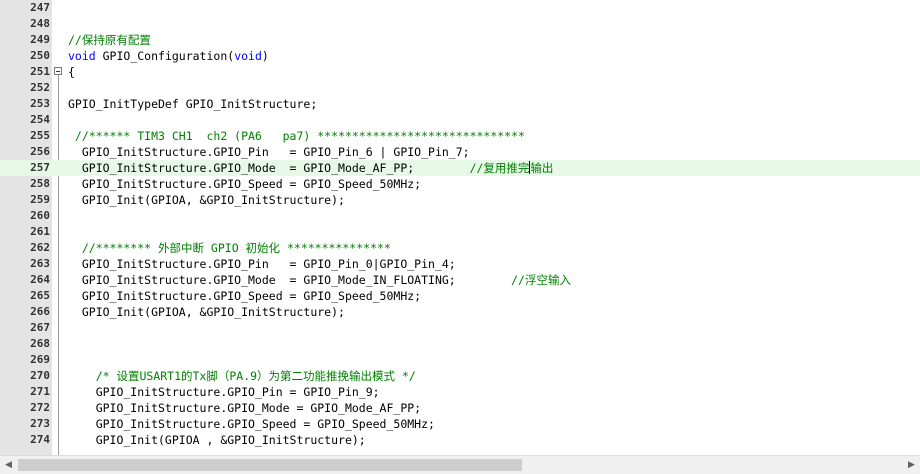 The height and width of the screenshot is (474, 920). What do you see at coordinates (40, 39) in the screenshot?
I see `line-number: 249` at bounding box center [40, 39].